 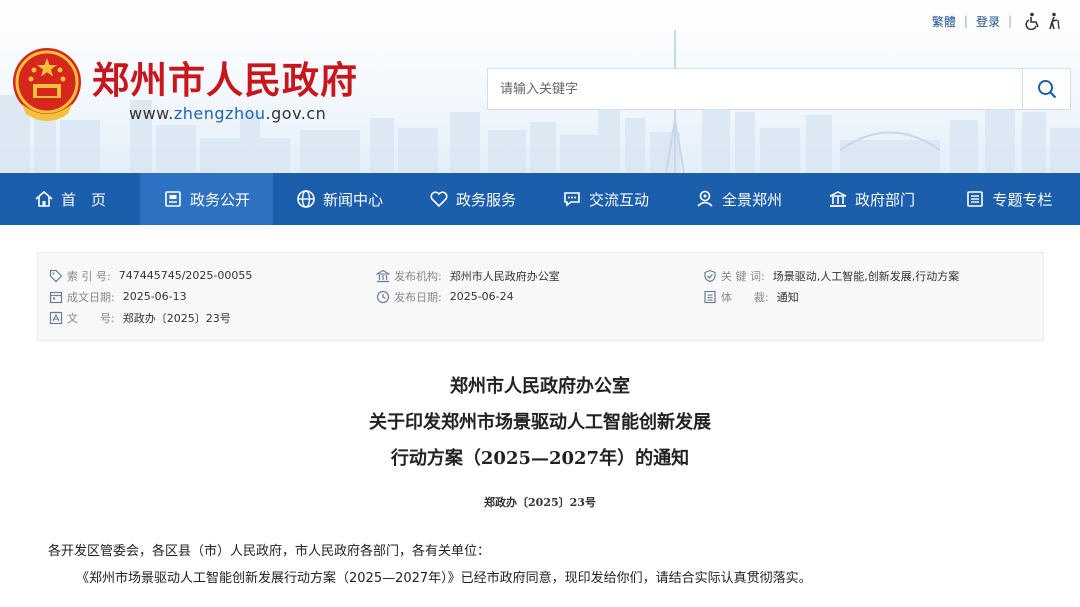 What do you see at coordinates (56, 318) in the screenshot?
I see `document-number-icon` at bounding box center [56, 318].